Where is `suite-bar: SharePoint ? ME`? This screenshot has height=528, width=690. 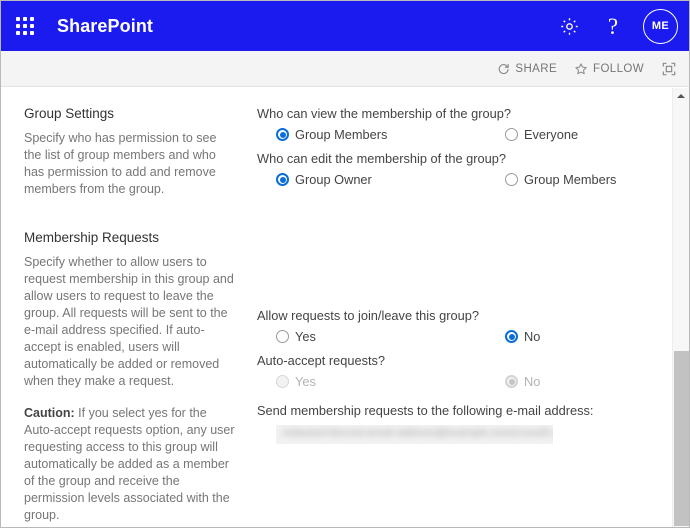
suite-bar: SharePoint ? ME is located at coordinates (345, 26).